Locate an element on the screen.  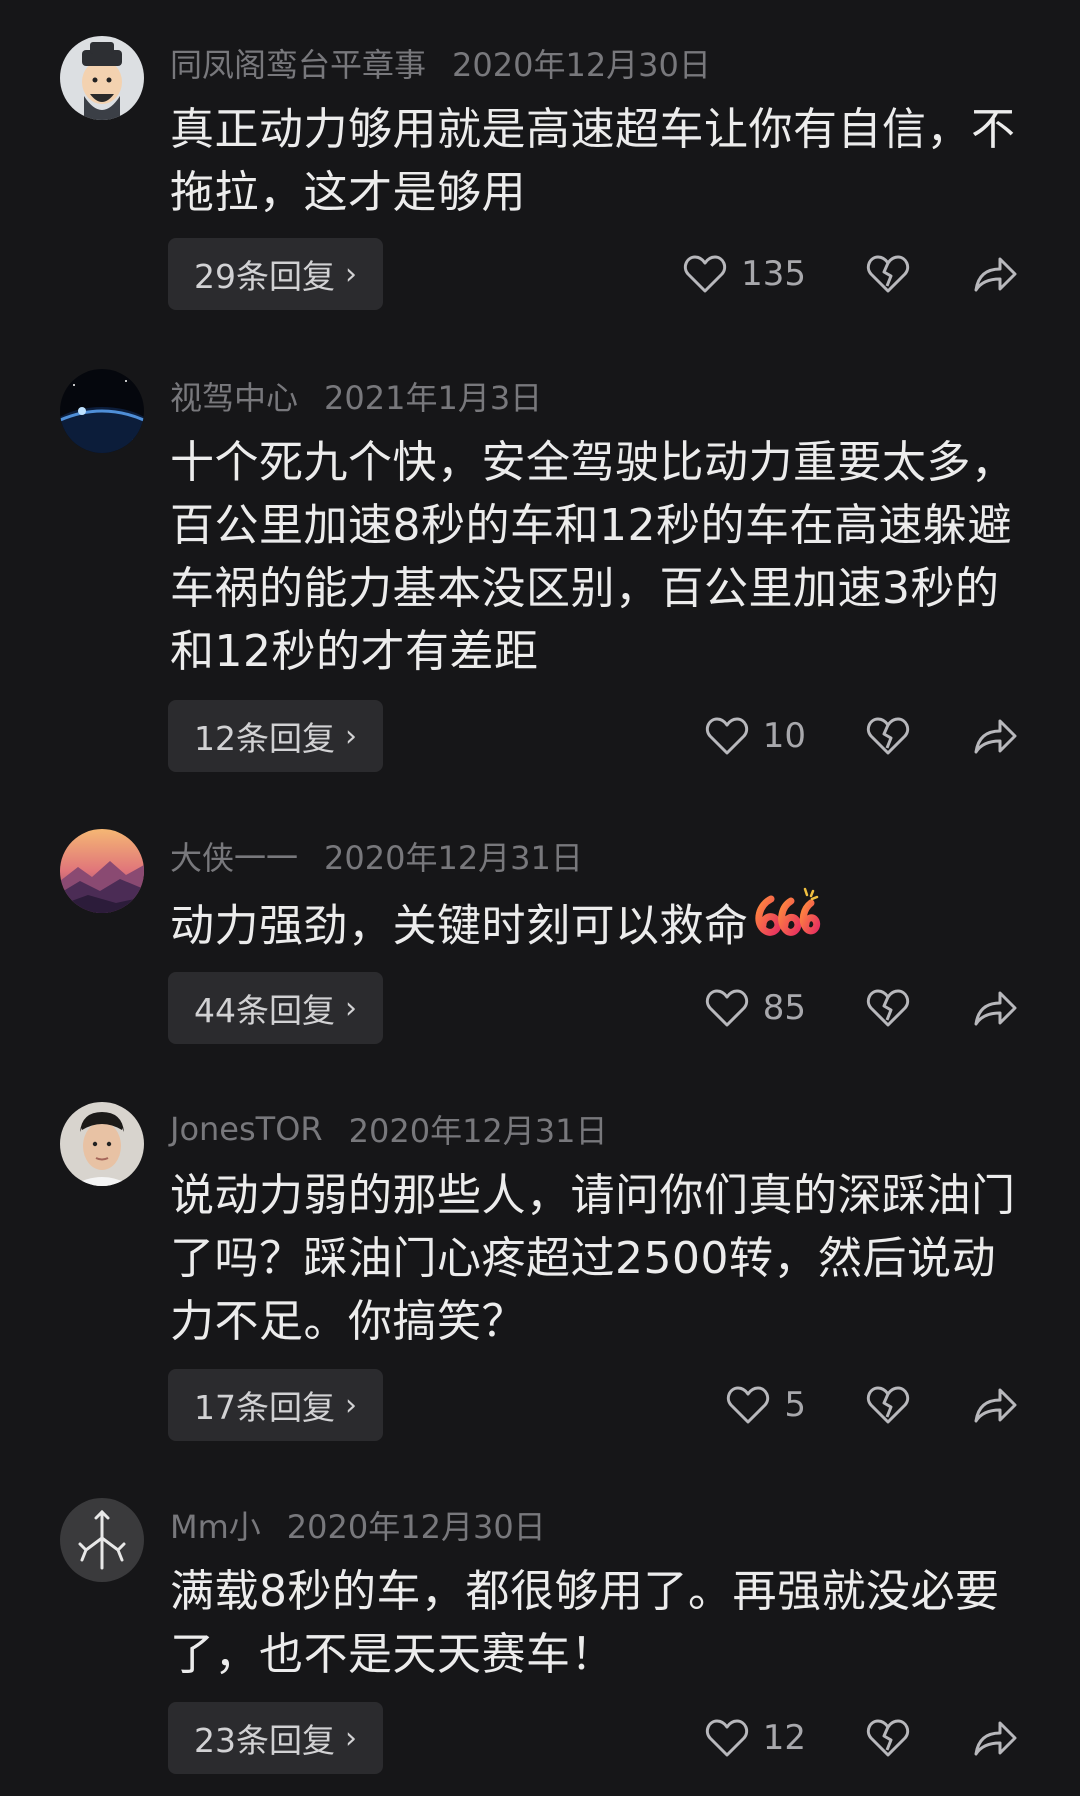
like-count: 85 is located at coordinates (784, 1008).